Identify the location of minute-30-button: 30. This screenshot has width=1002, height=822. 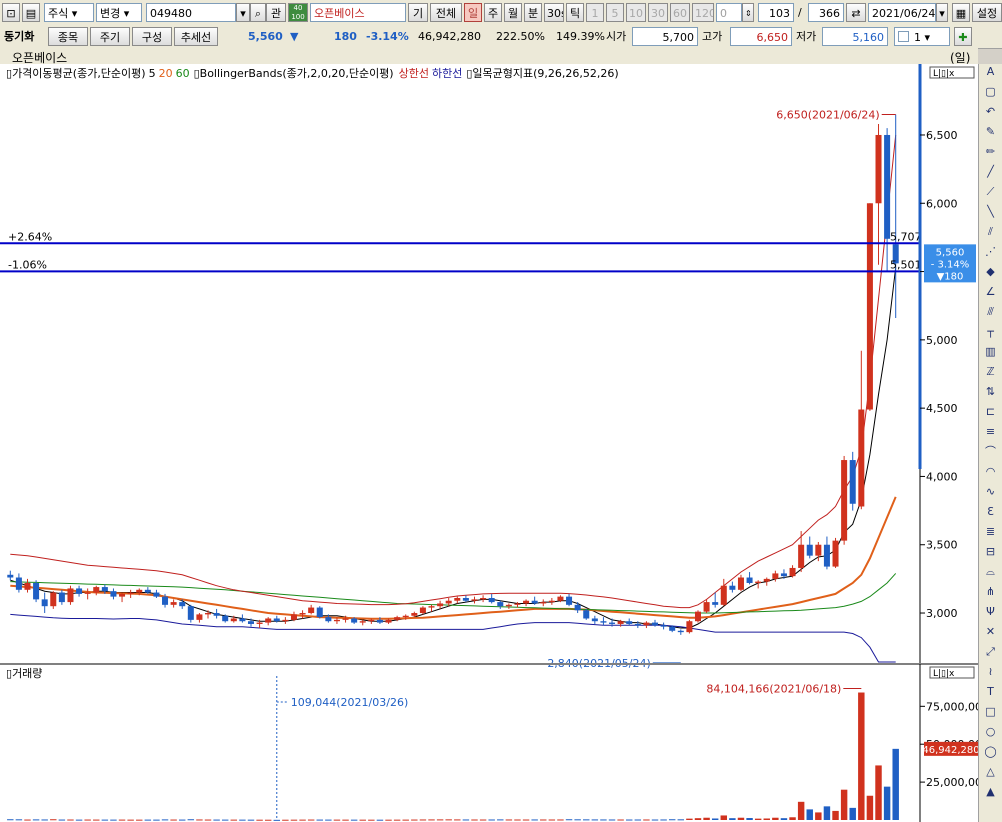
(658, 12).